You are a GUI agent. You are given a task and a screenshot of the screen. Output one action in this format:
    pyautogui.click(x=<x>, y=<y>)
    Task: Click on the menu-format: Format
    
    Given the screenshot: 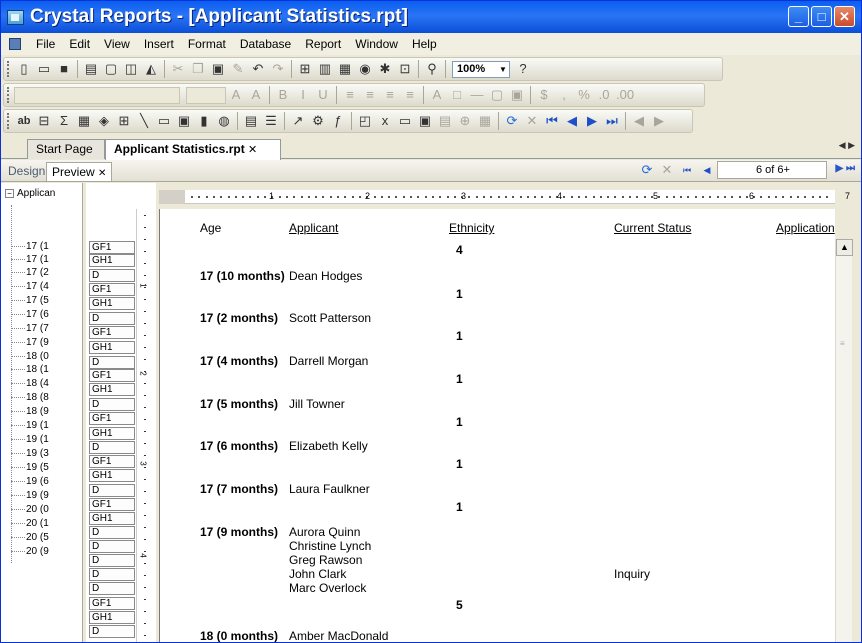 What is the action you would take?
    pyautogui.click(x=207, y=44)
    